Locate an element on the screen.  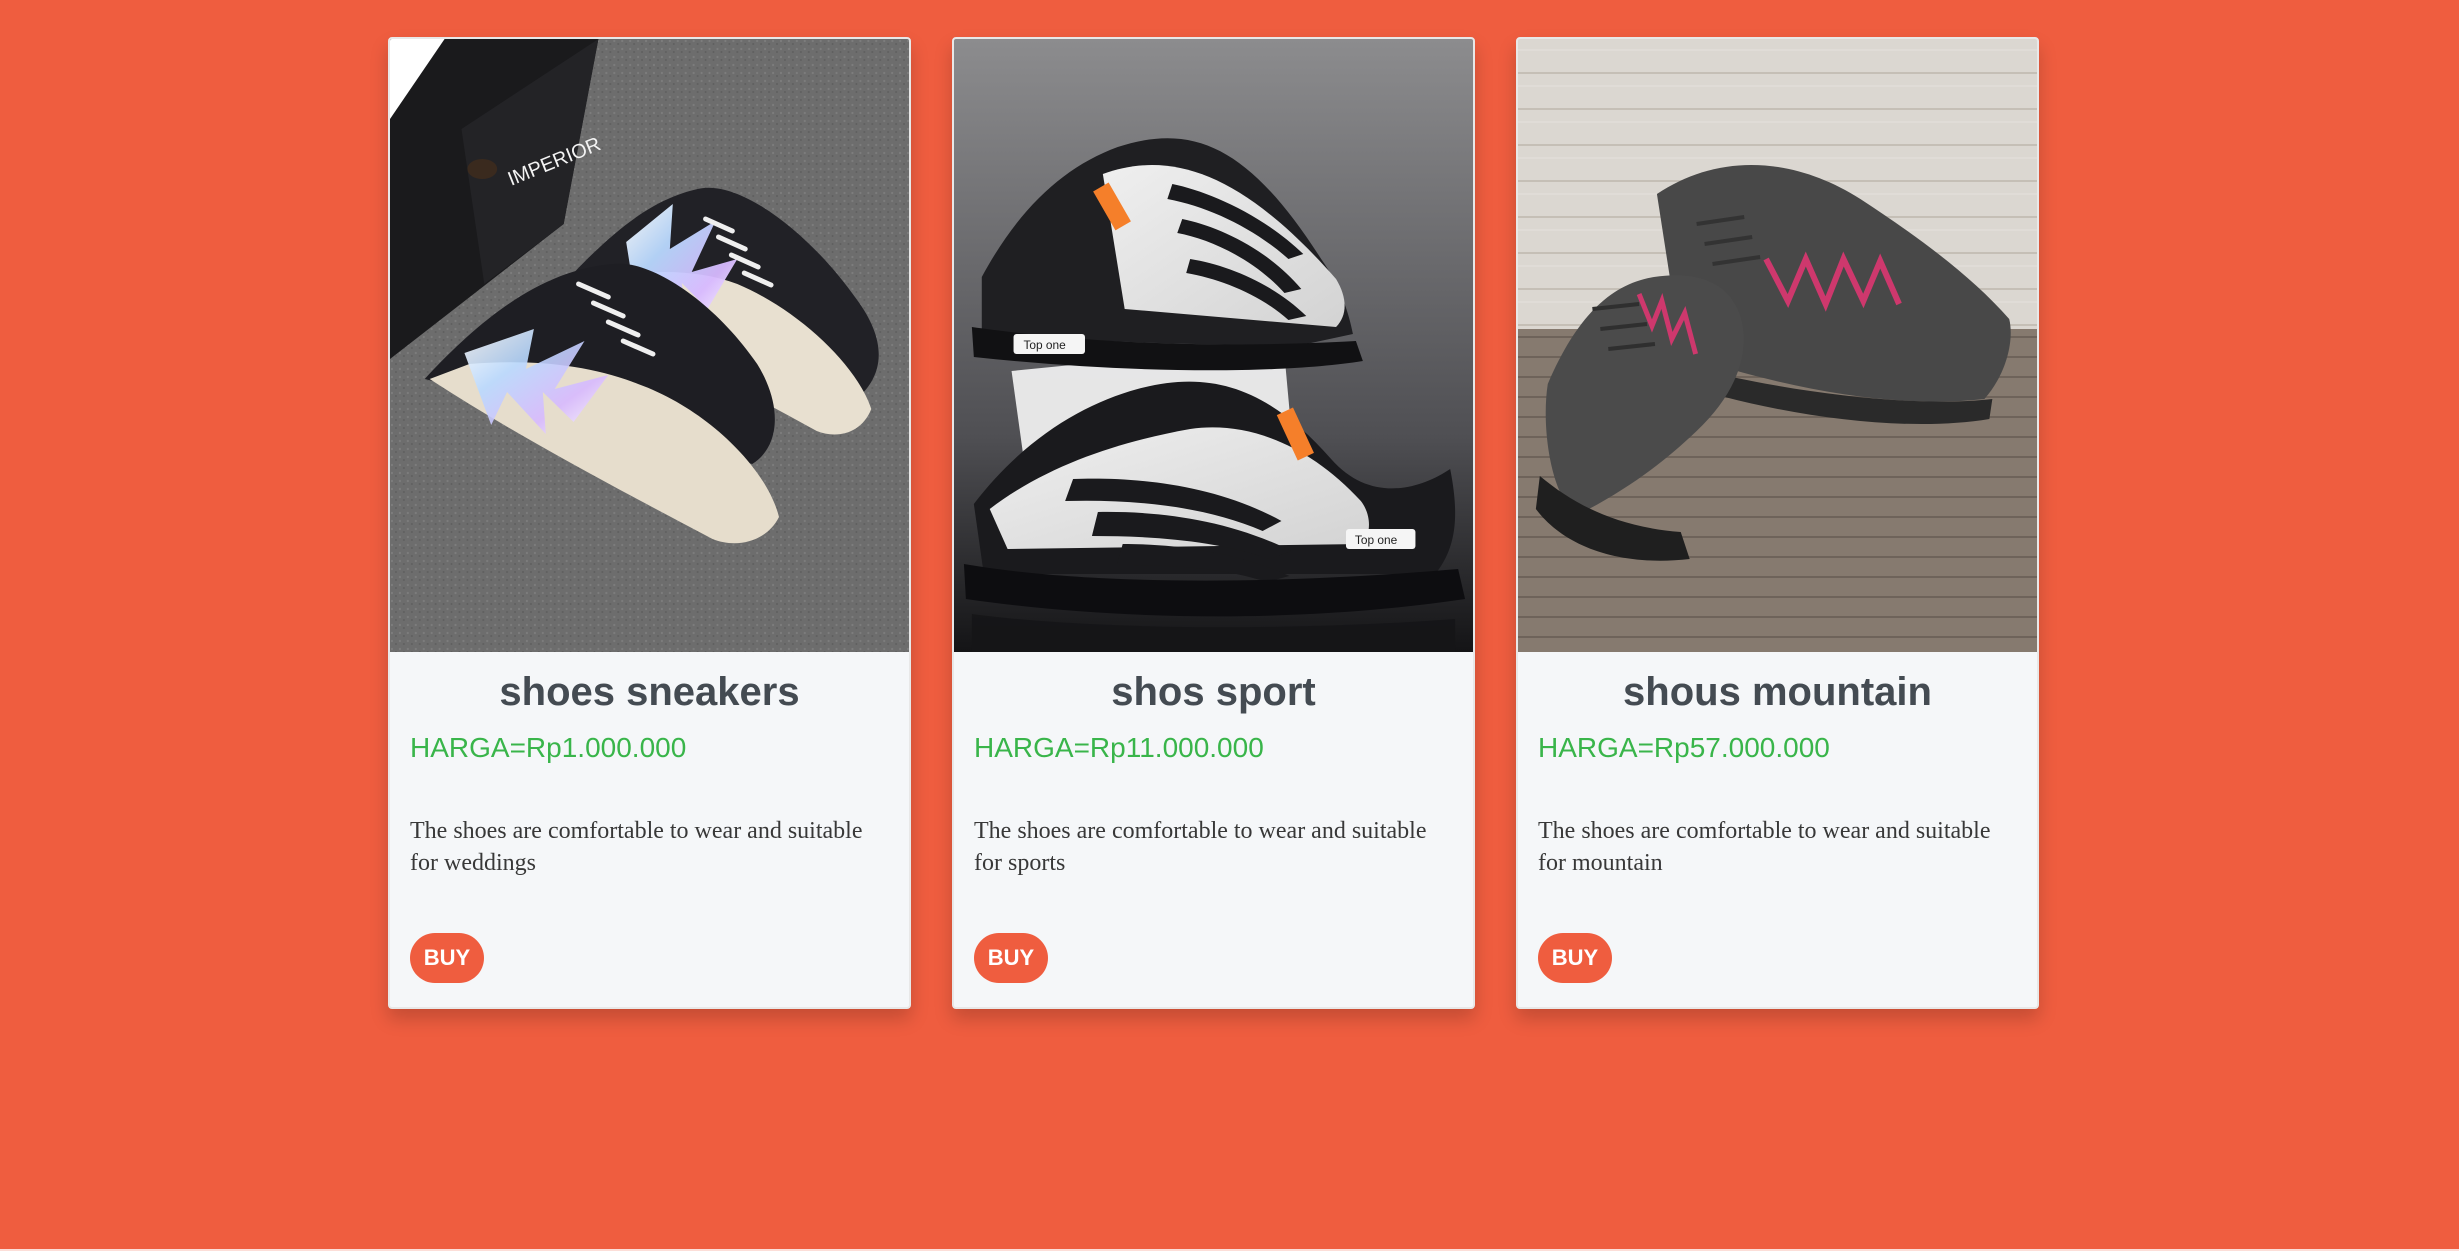
sport-shoe-photo: Top one Top one is located at coordinates (1213, 345).